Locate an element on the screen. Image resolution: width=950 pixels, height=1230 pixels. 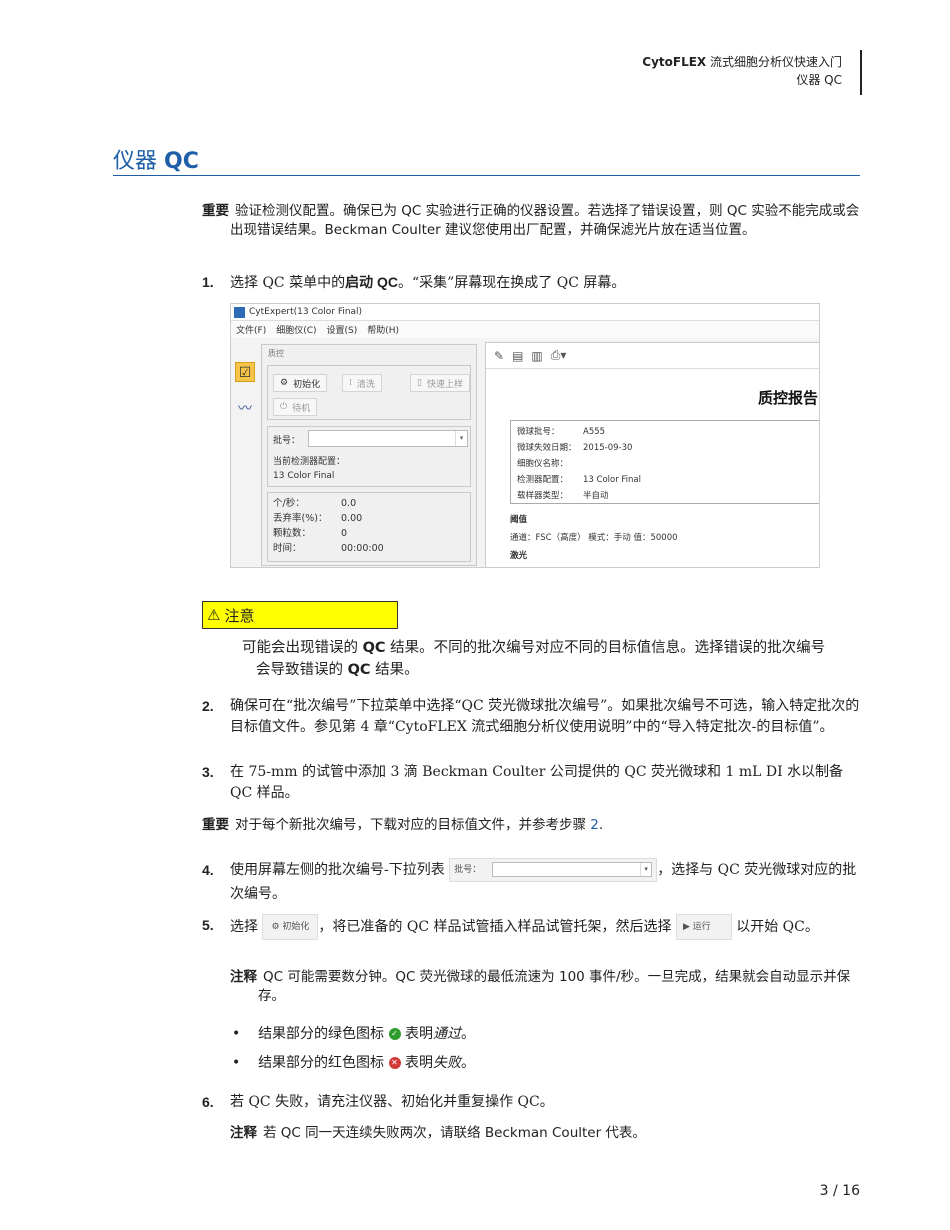
step-text: 。“采集”屏幕现在换成了 QC 屏幕。 is located at coordinates (511, 283).